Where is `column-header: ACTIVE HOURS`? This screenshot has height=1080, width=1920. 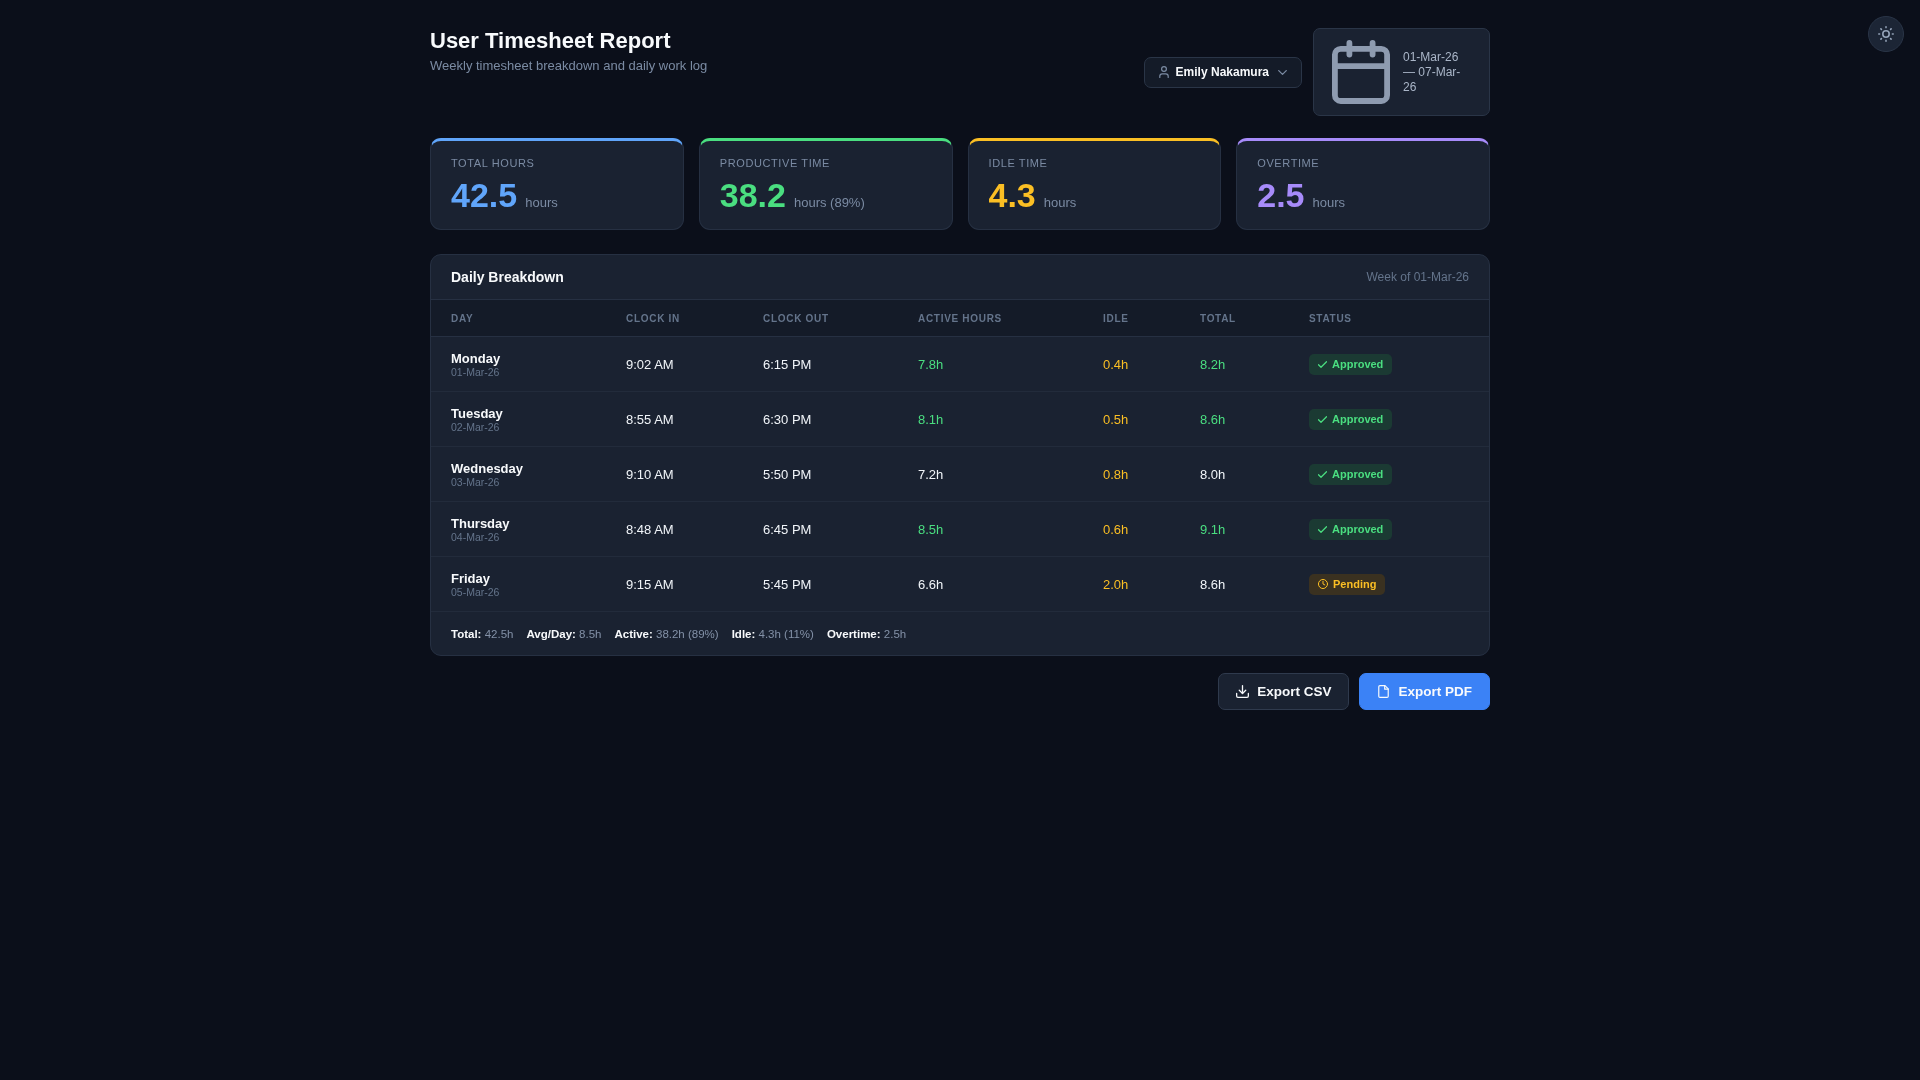 column-header: ACTIVE HOURS is located at coordinates (960, 318).